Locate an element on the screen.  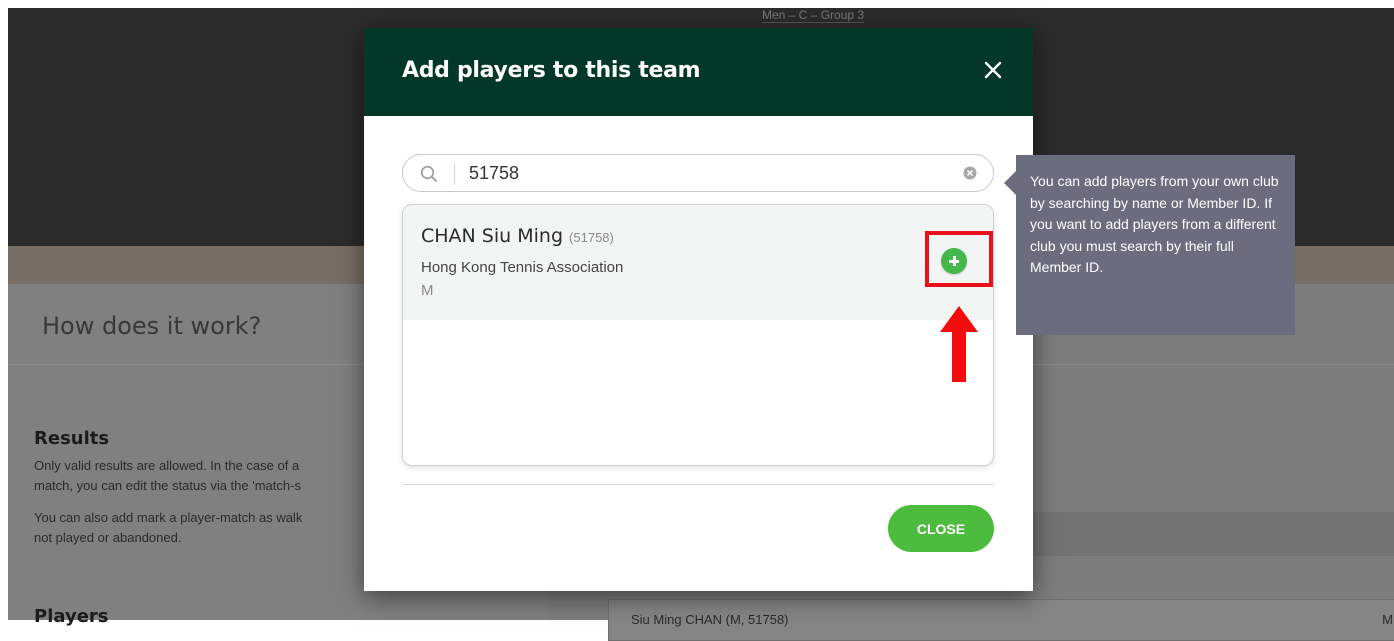
search-separator is located at coordinates (454, 174).